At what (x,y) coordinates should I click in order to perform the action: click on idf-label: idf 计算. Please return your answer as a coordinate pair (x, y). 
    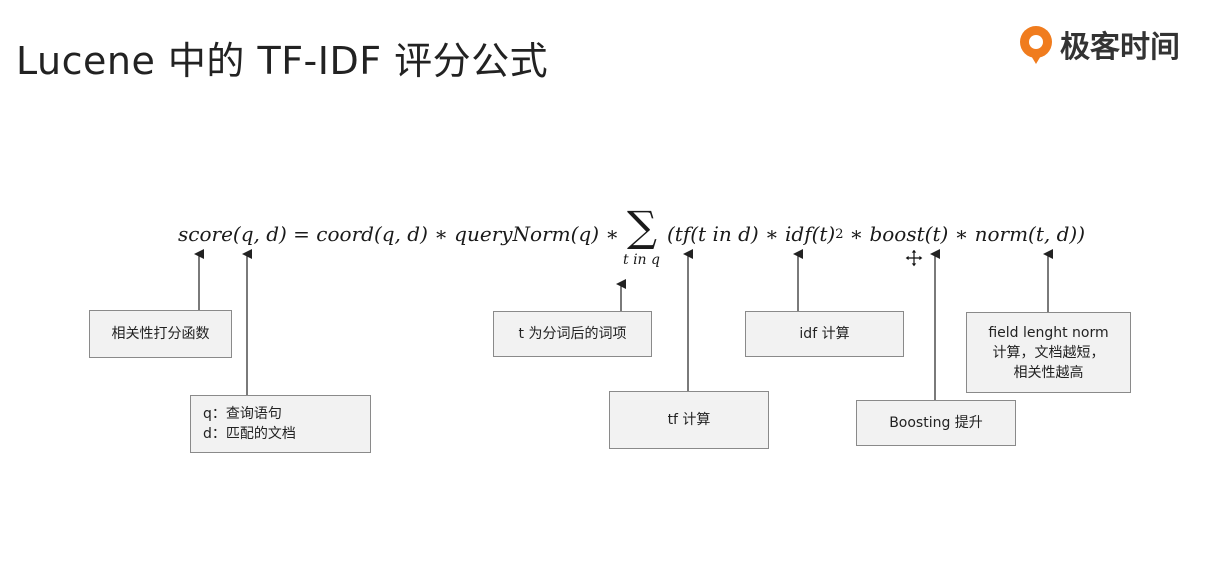
    Looking at the image, I should click on (824, 334).